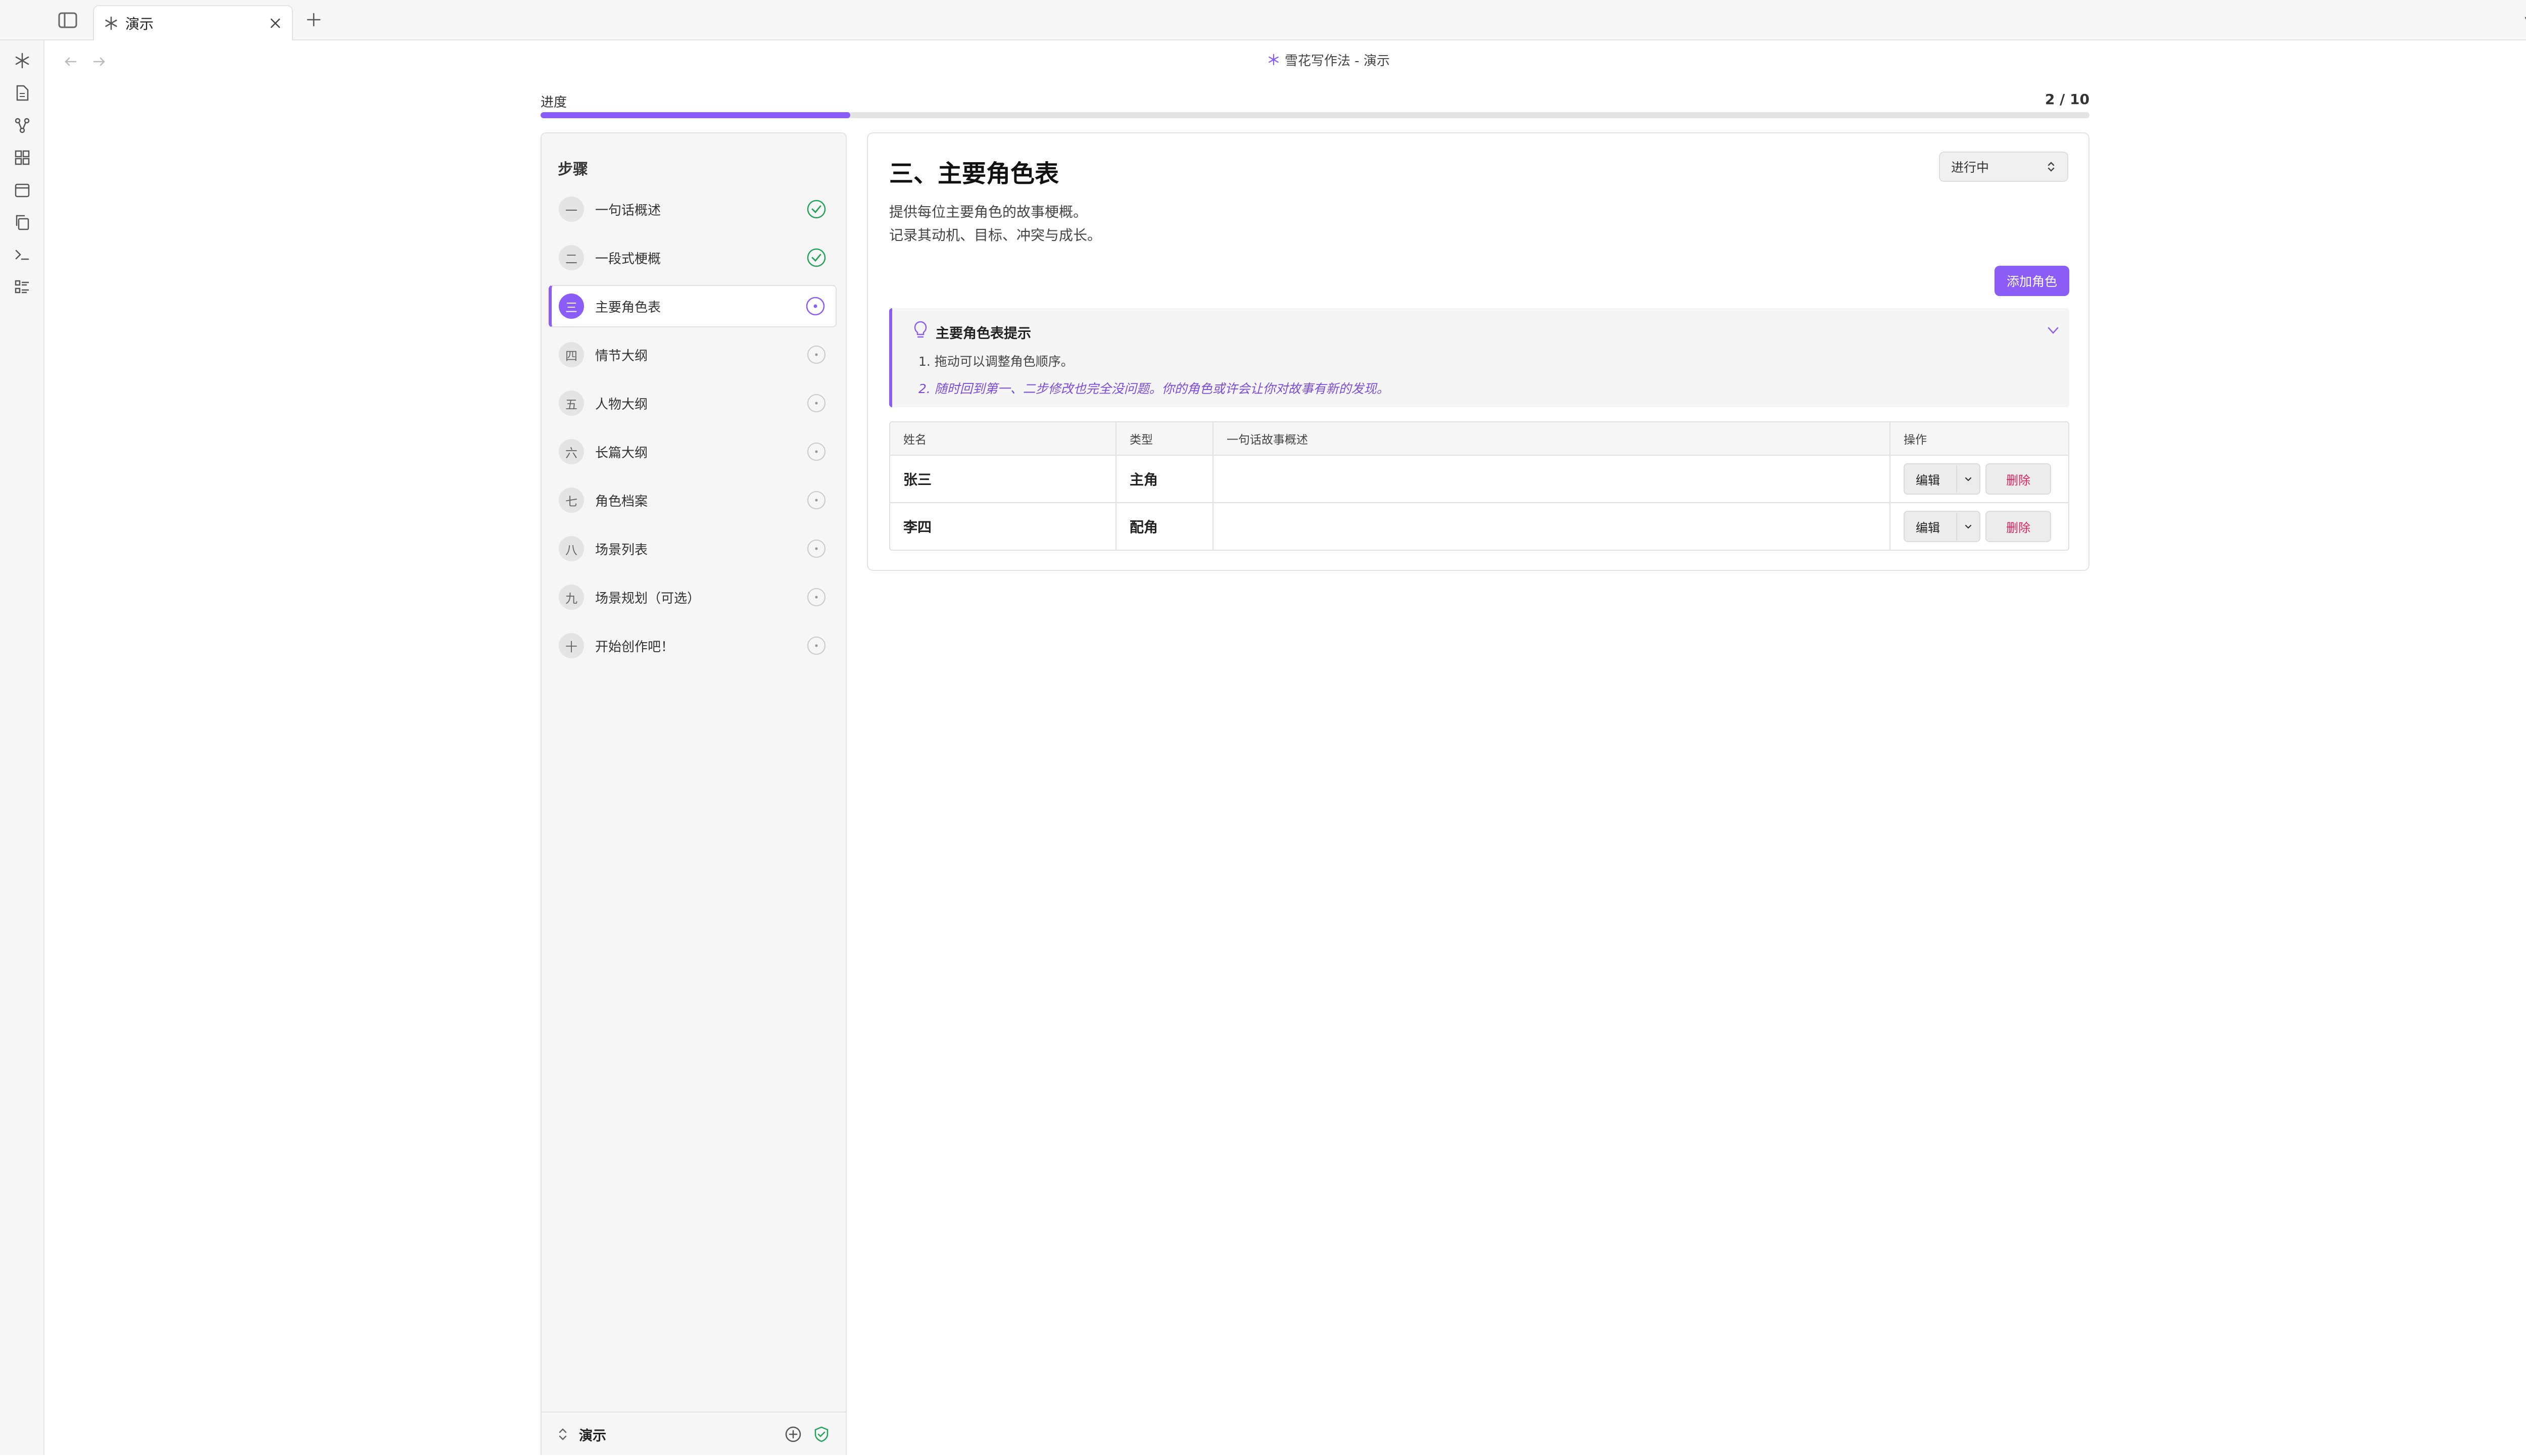 Image resolution: width=2526 pixels, height=1456 pixels. I want to click on project-name: 演示, so click(681, 1434).